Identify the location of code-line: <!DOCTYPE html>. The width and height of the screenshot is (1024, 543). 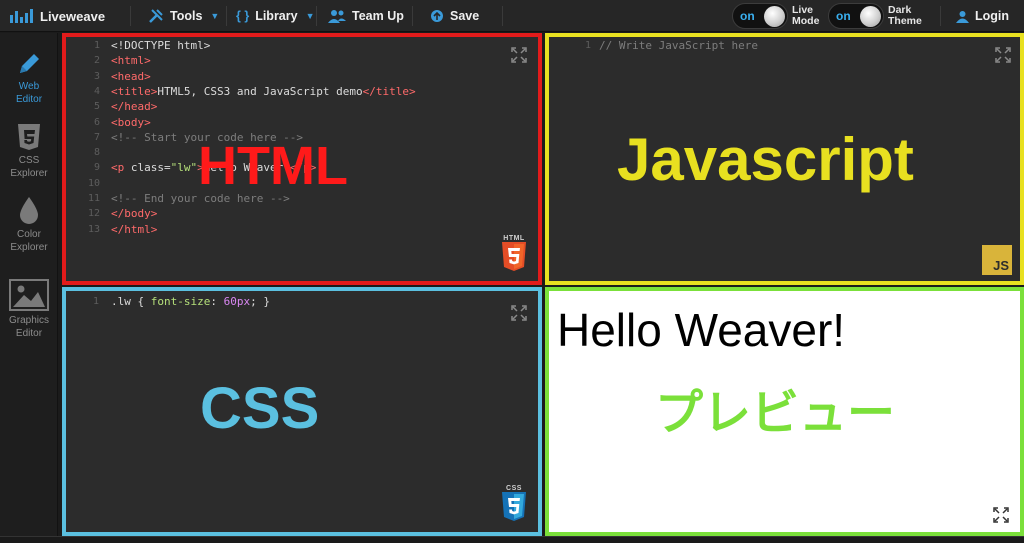
(160, 45).